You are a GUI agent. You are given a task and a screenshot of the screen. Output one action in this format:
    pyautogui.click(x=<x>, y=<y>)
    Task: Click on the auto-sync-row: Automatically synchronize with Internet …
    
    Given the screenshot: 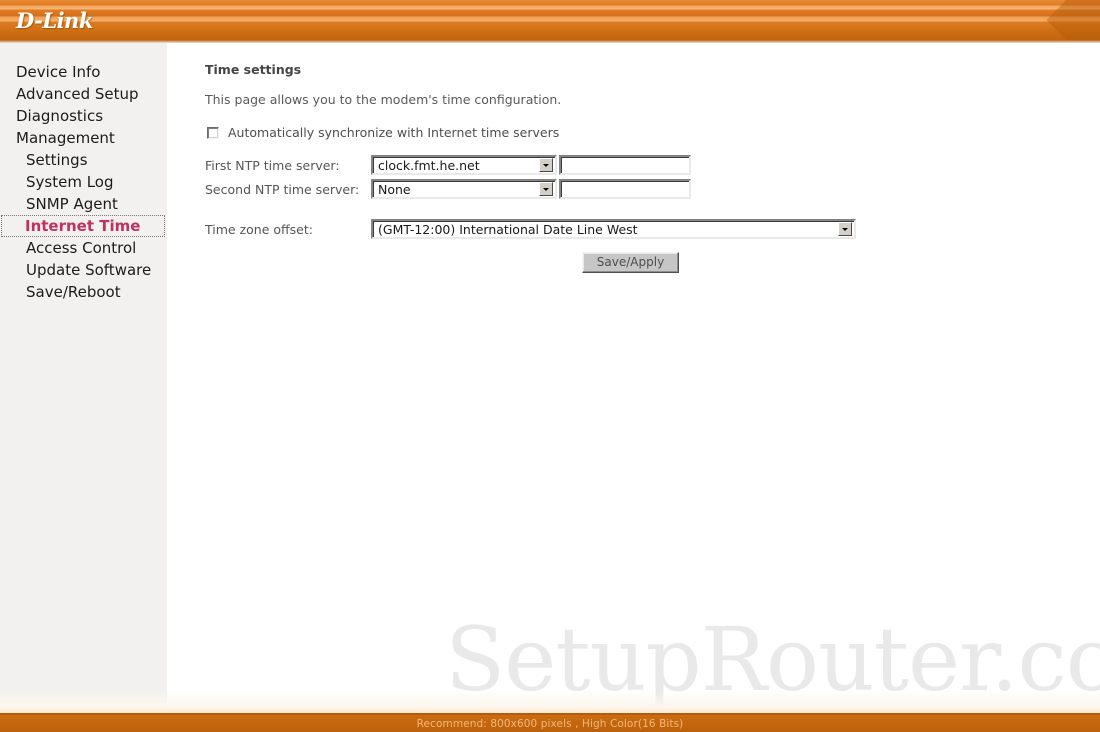 What is the action you would take?
    pyautogui.click(x=383, y=132)
    